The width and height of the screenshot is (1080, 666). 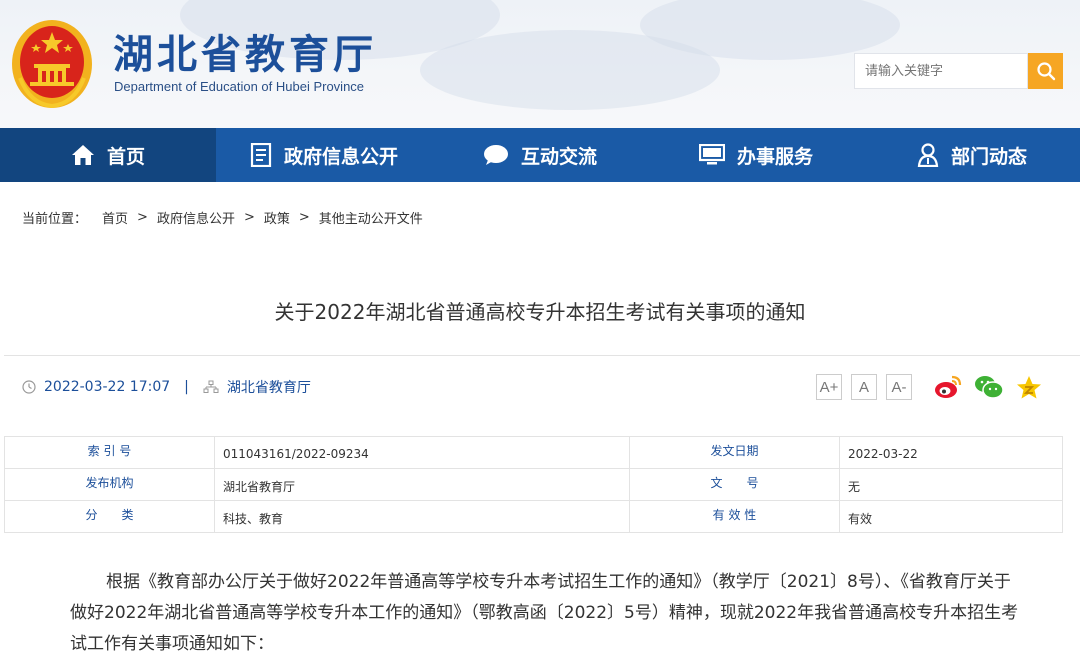 What do you see at coordinates (951, 453) in the screenshot?
I see `issue-date-value: 2022-03-22` at bounding box center [951, 453].